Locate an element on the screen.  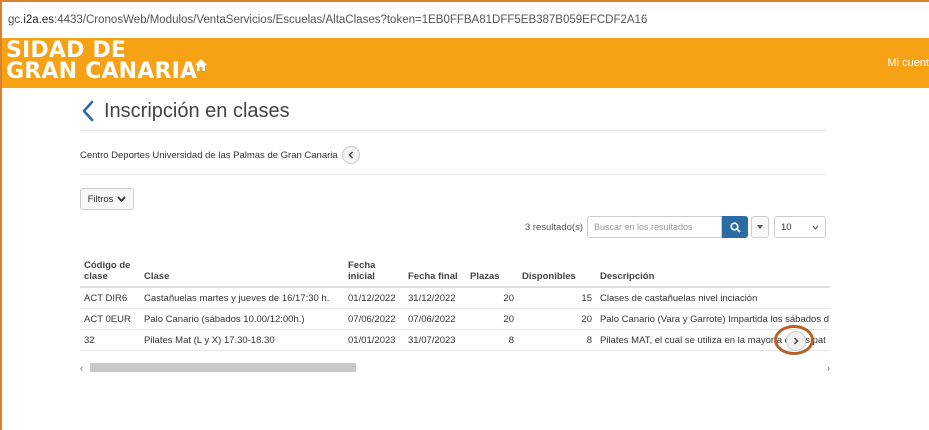
scroll-right-arrow-icon: › is located at coordinates (828, 368).